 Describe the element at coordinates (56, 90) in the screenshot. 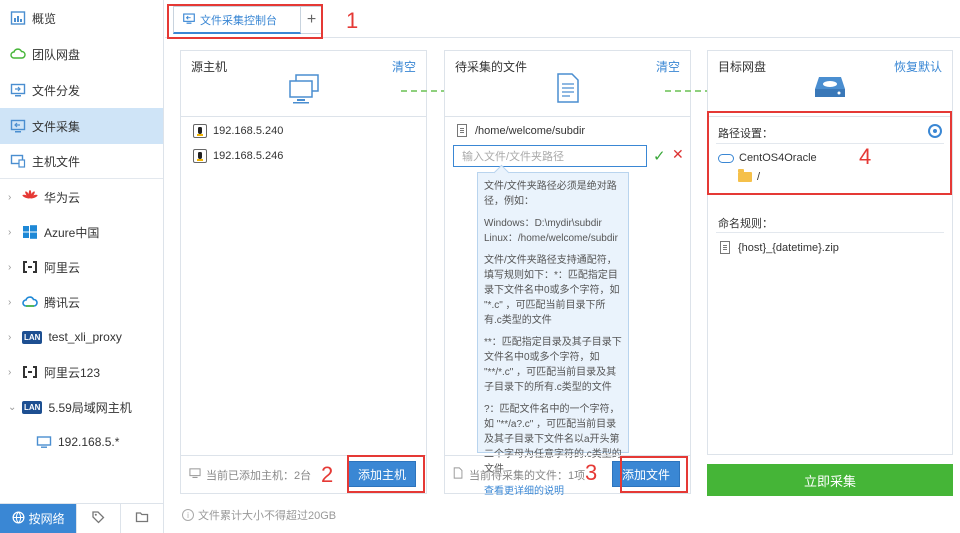

I see `sidebar-item-label: 文件分发` at that location.